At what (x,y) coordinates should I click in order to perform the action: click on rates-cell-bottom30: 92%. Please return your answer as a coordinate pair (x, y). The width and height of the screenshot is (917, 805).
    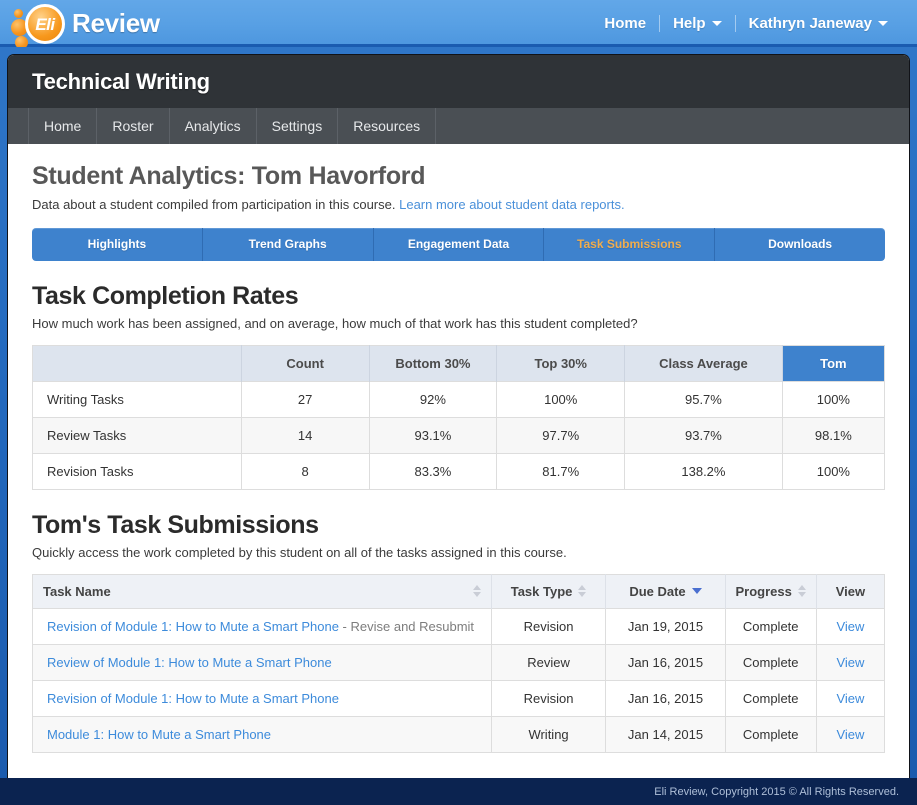
    Looking at the image, I should click on (433, 399).